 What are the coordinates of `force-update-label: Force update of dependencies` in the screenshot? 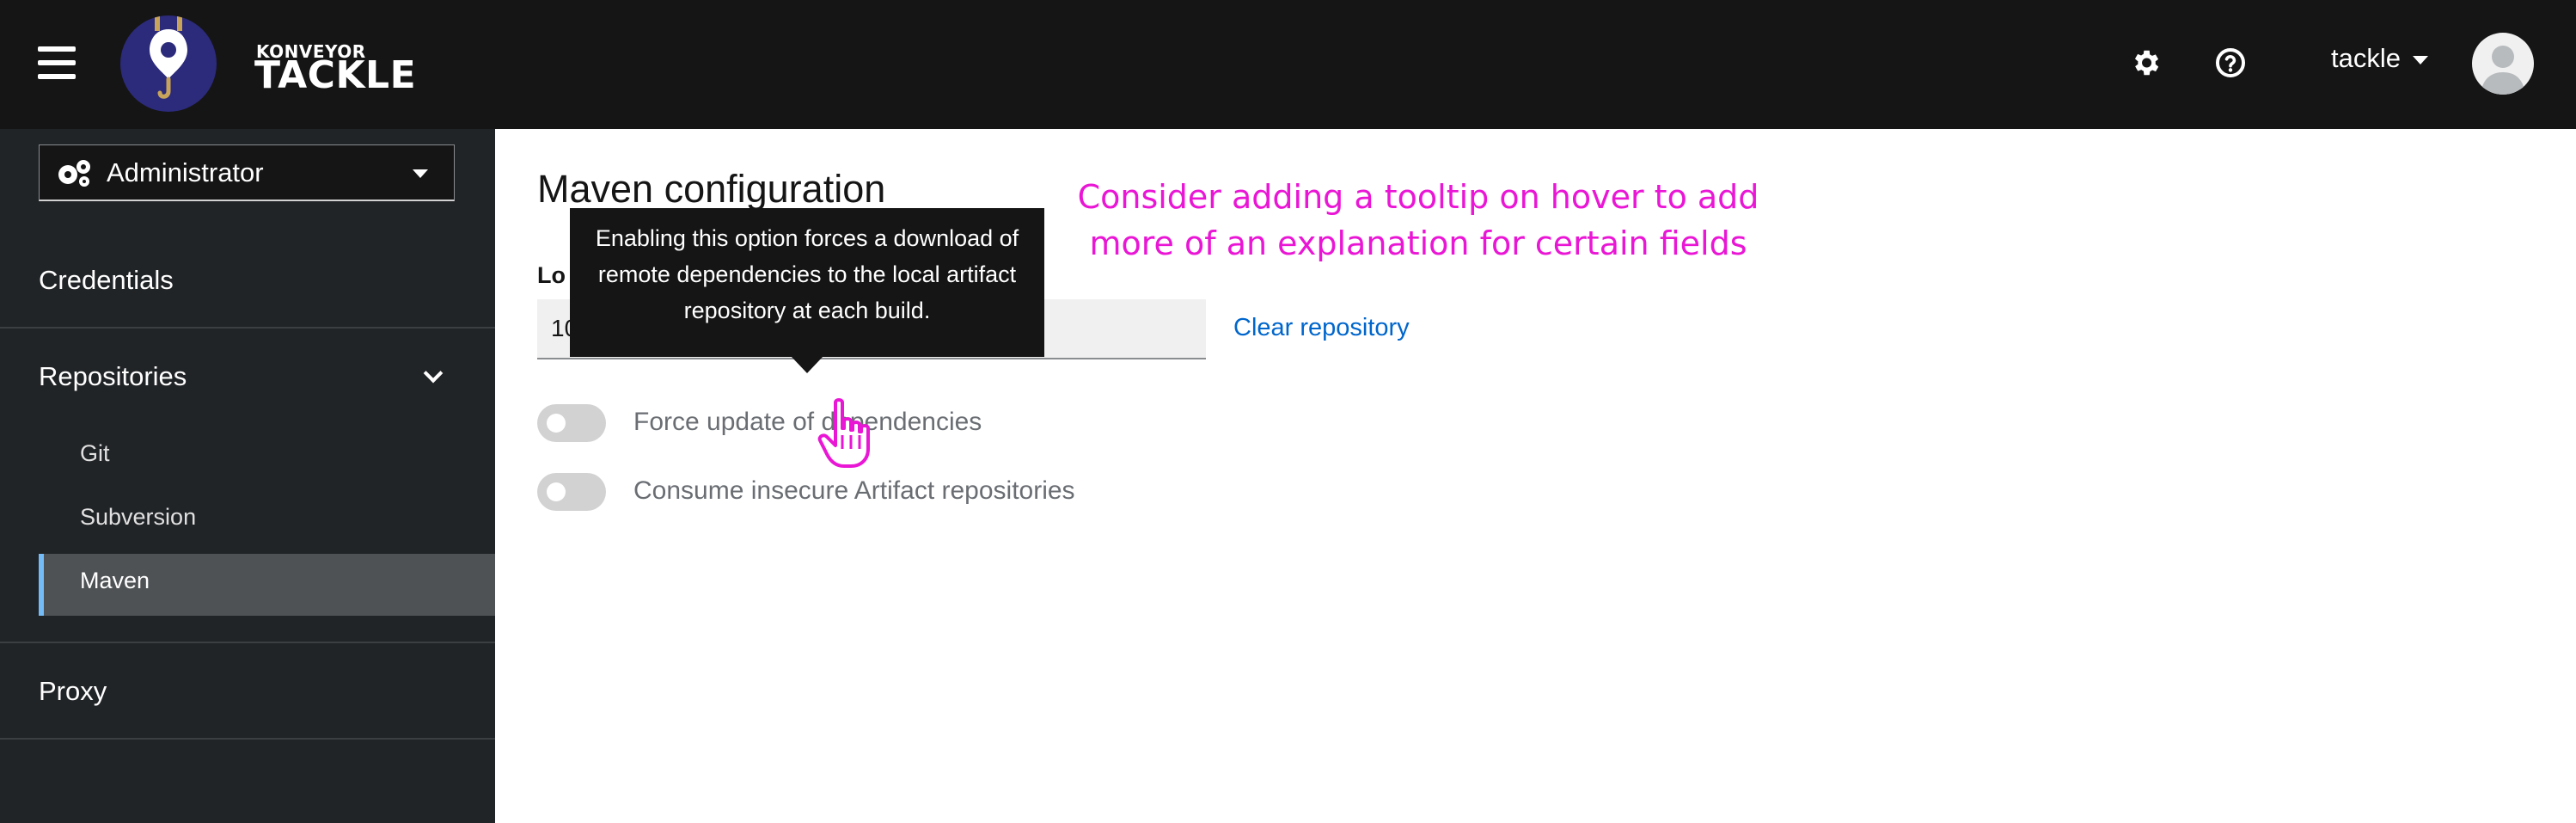 It's located at (807, 422).